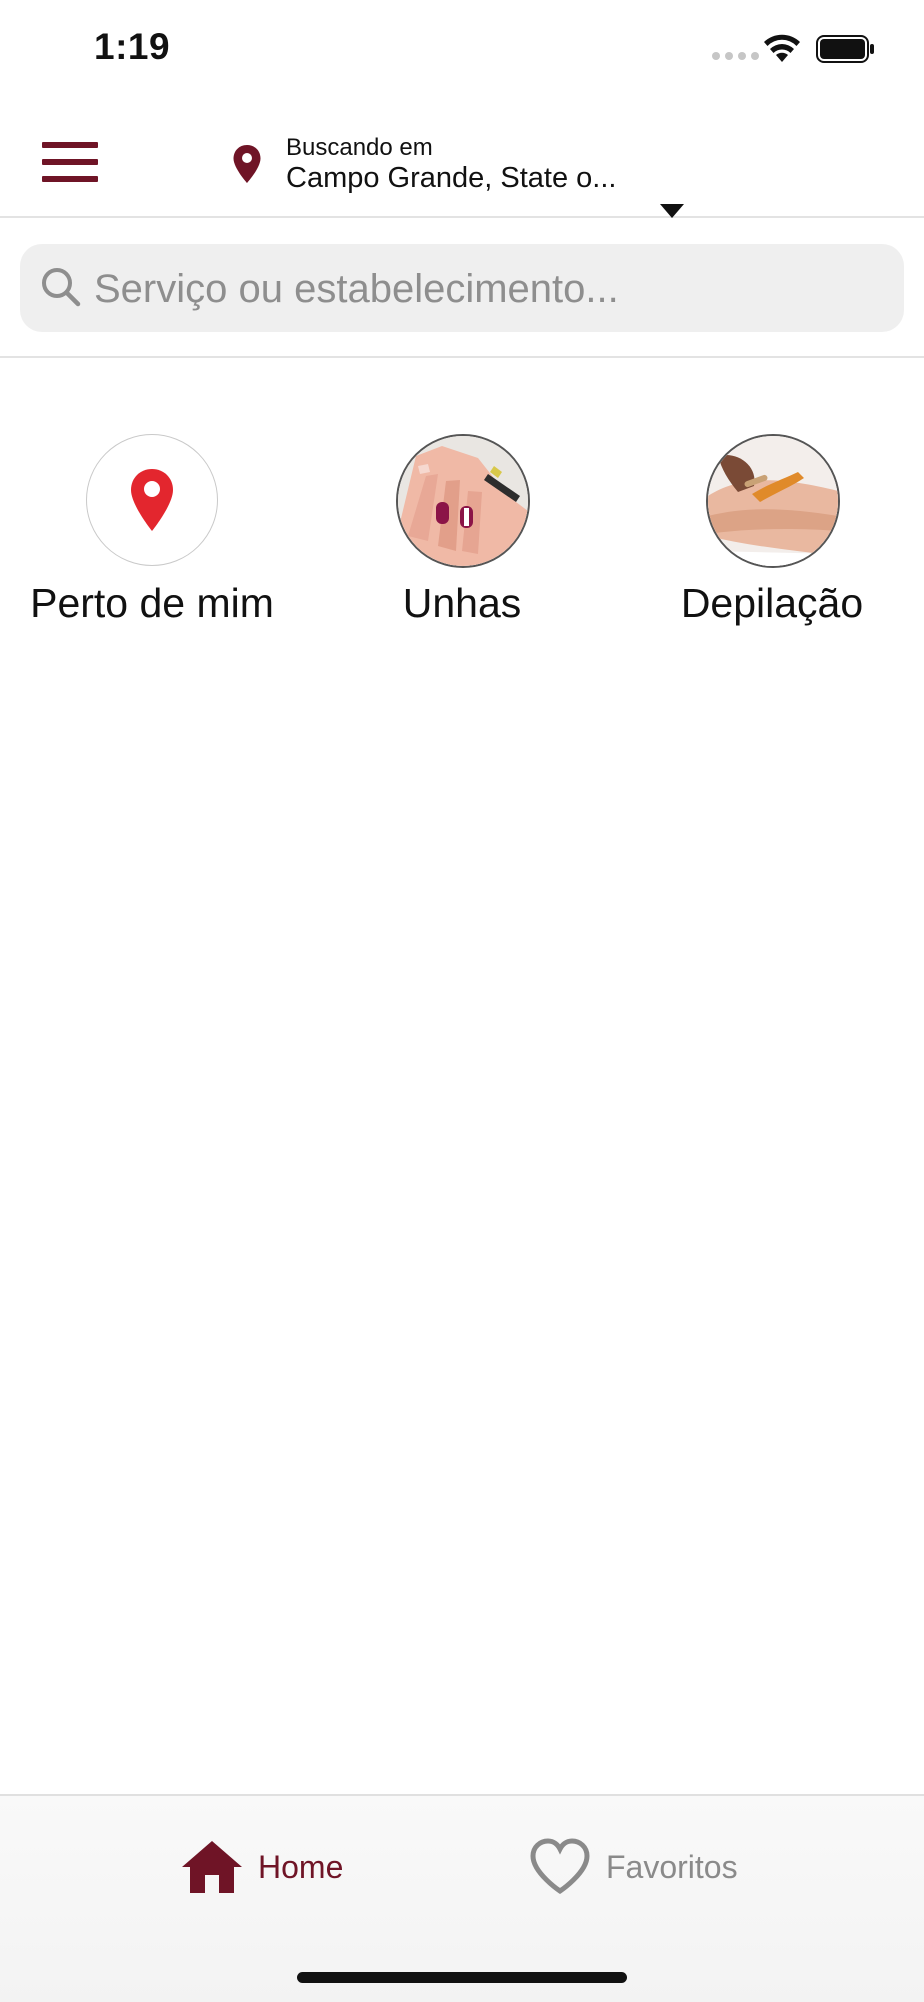 Image resolution: width=924 pixels, height=2002 pixels. What do you see at coordinates (359, 147) in the screenshot?
I see `location-prefix: Buscando em` at bounding box center [359, 147].